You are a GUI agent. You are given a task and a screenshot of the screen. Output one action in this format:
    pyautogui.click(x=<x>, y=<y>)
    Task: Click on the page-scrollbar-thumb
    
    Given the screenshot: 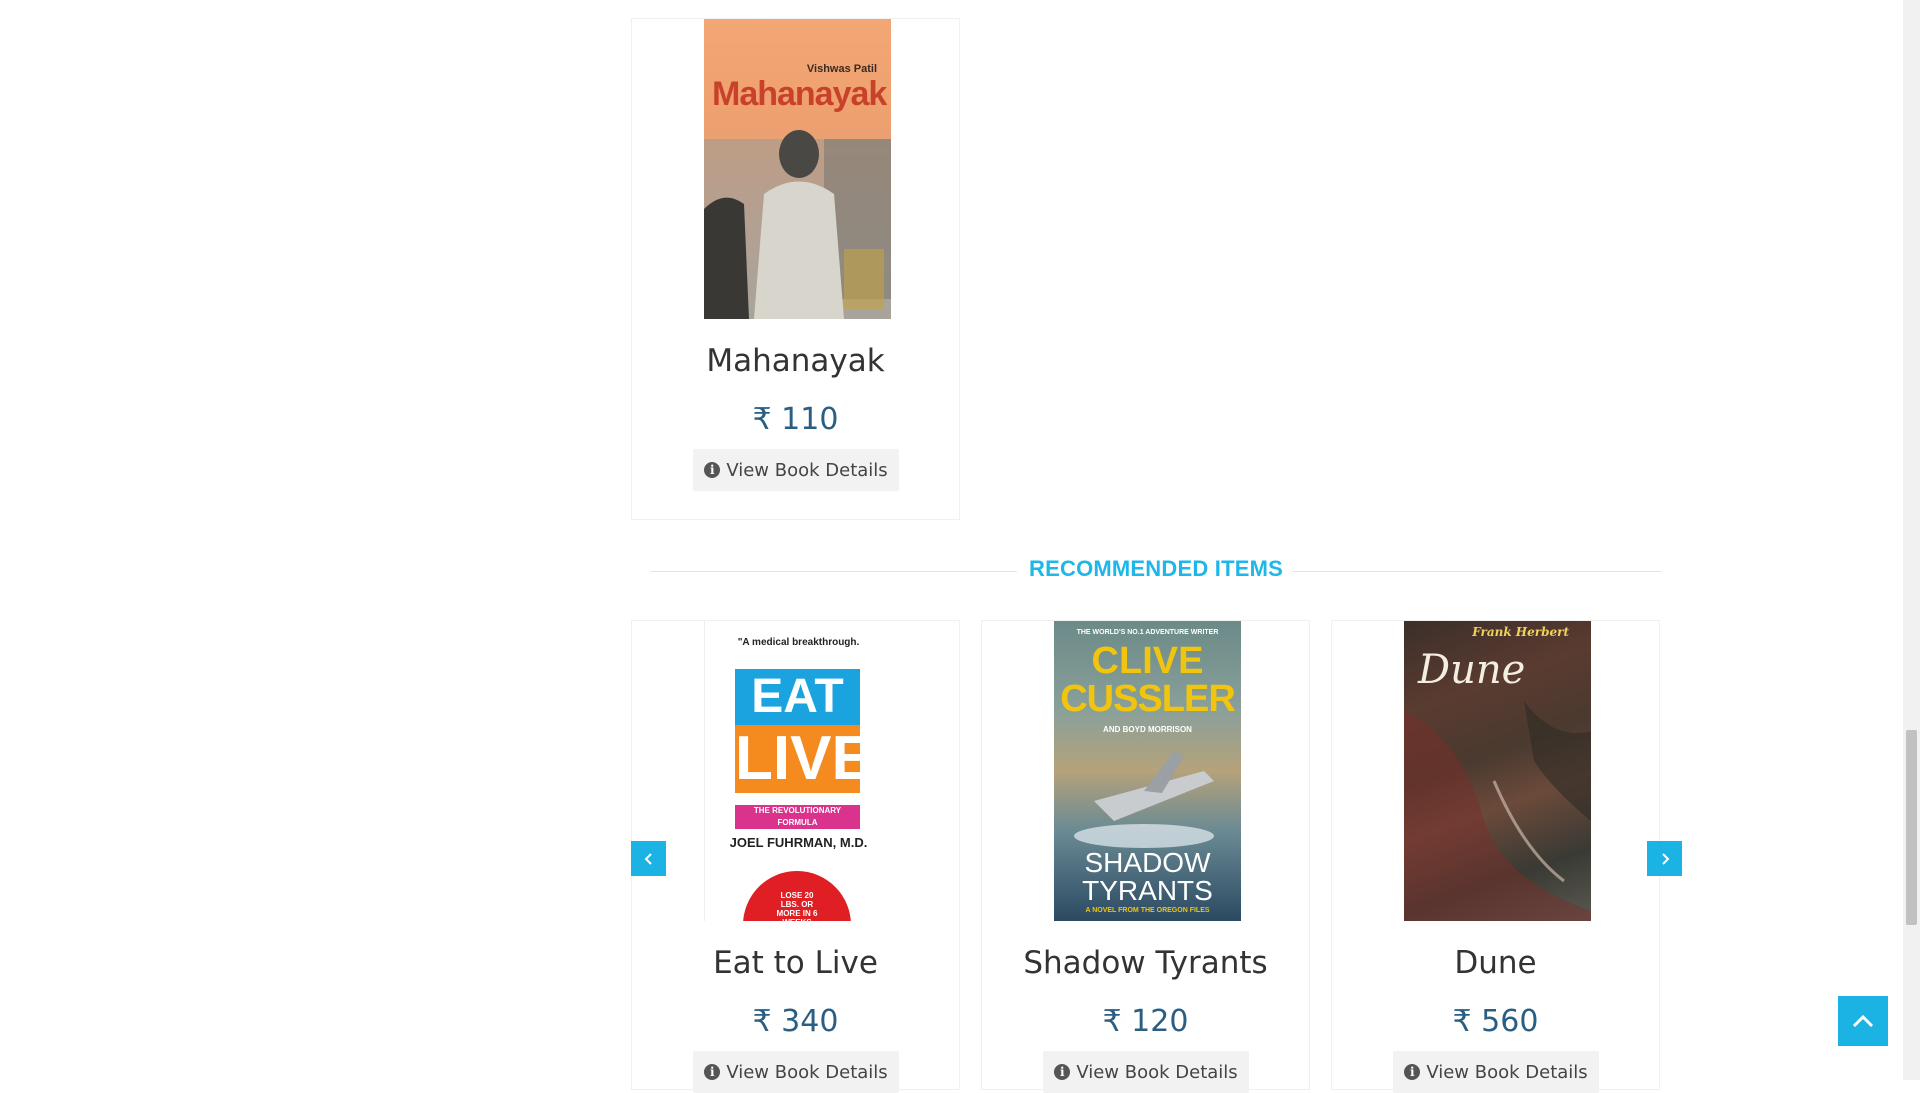 What is the action you would take?
    pyautogui.click(x=1911, y=827)
    